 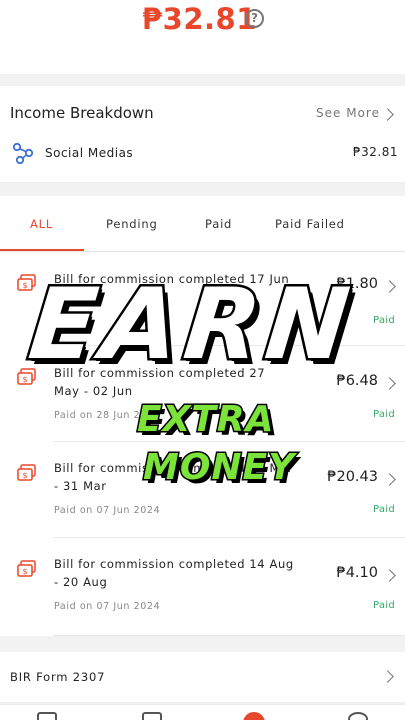 What do you see at coordinates (172, 279) in the screenshot?
I see `transaction-title: Bill for commission completed 17 Jun` at bounding box center [172, 279].